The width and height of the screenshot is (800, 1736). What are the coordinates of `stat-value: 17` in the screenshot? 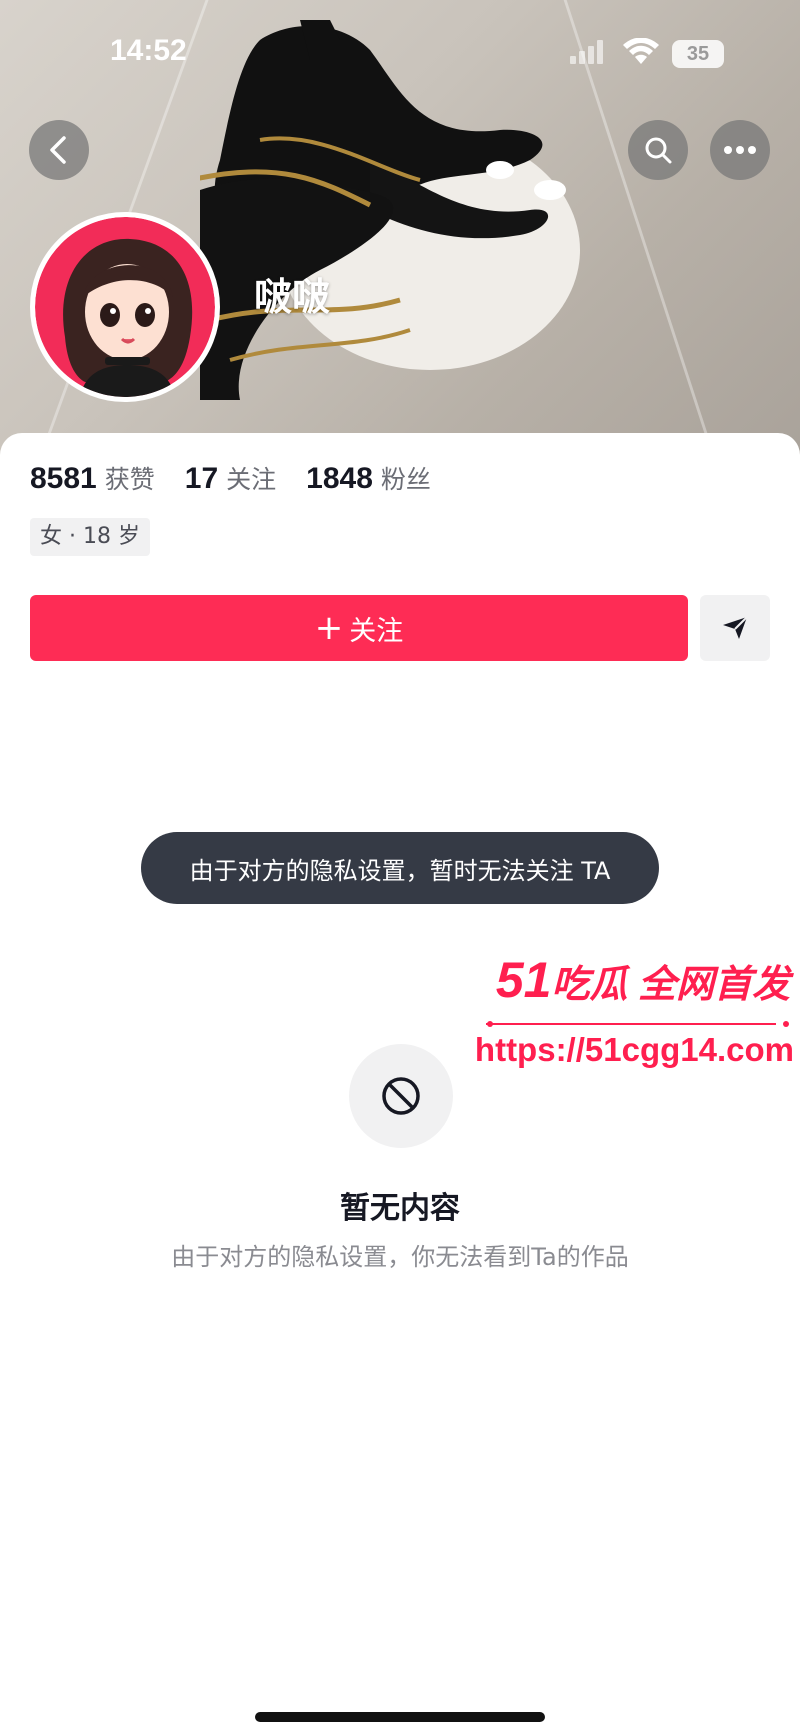 It's located at (201, 478).